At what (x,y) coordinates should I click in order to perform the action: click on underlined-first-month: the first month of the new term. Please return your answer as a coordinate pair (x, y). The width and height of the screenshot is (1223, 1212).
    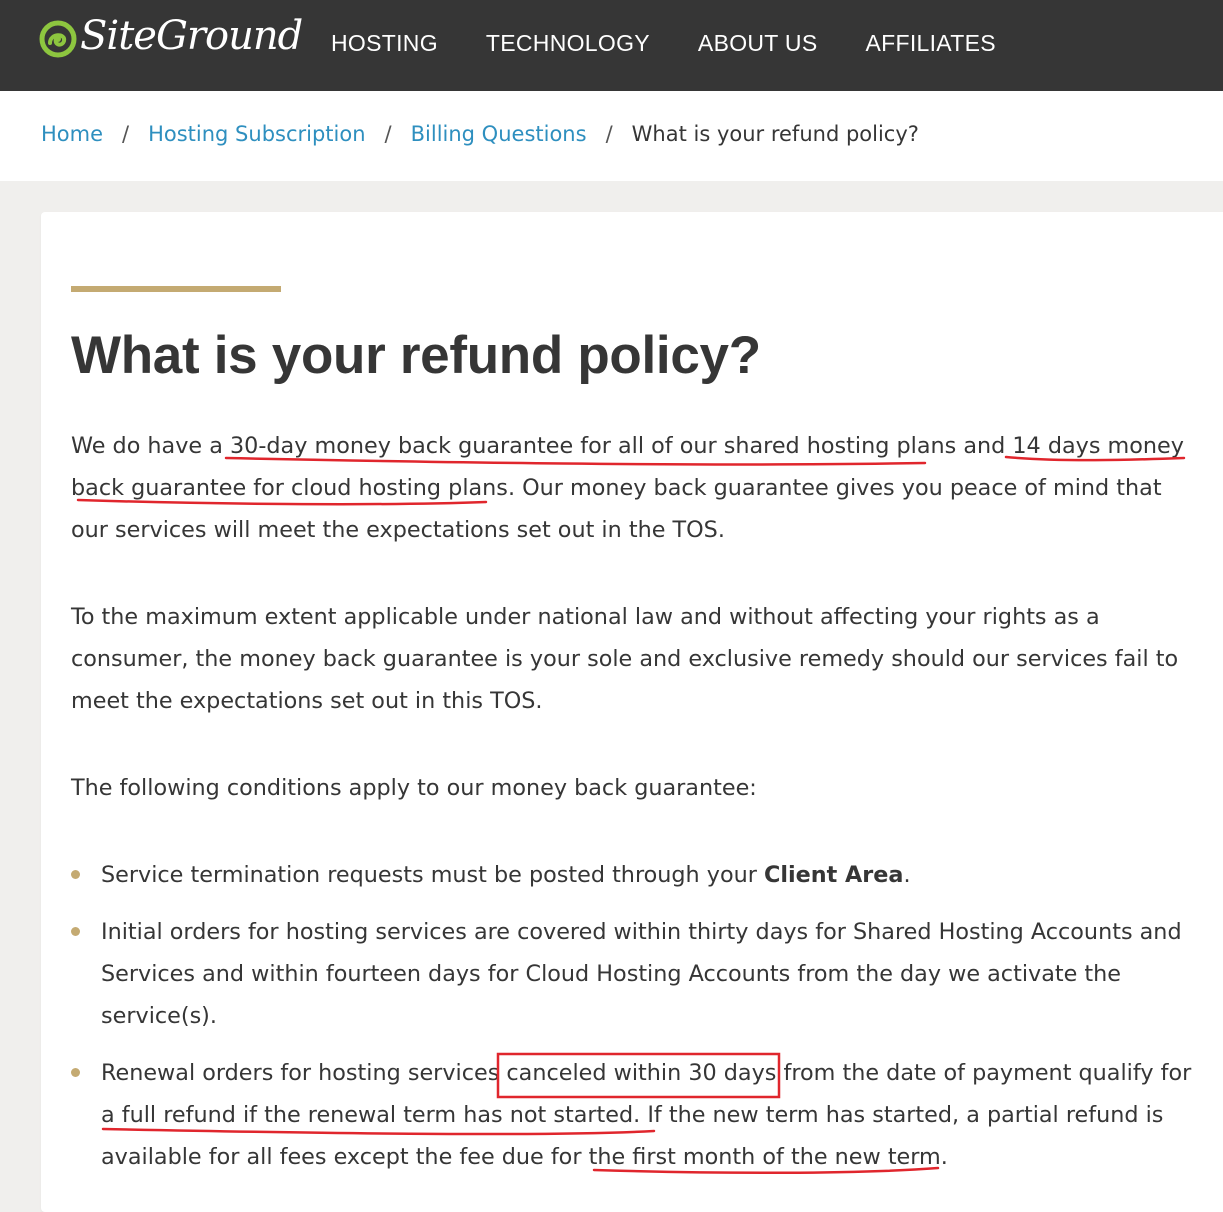
    Looking at the image, I should click on (764, 1157).